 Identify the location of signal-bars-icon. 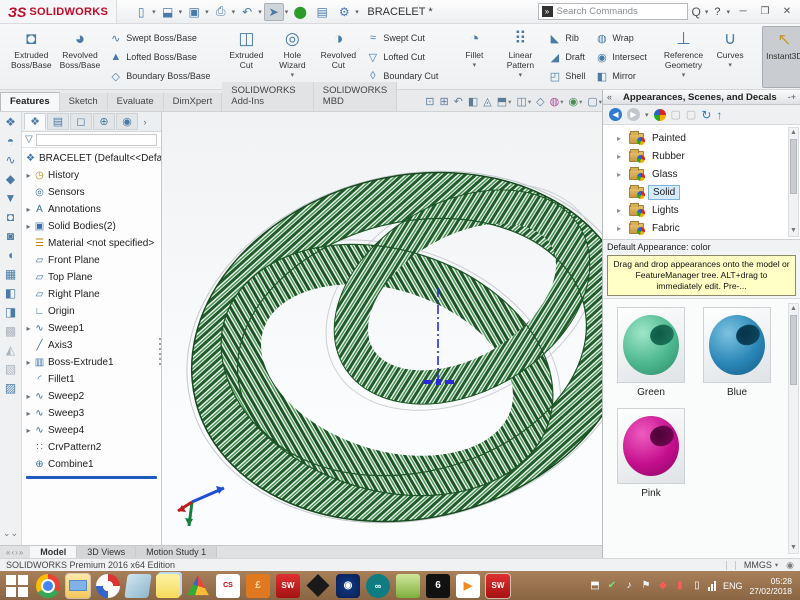
(711, 585).